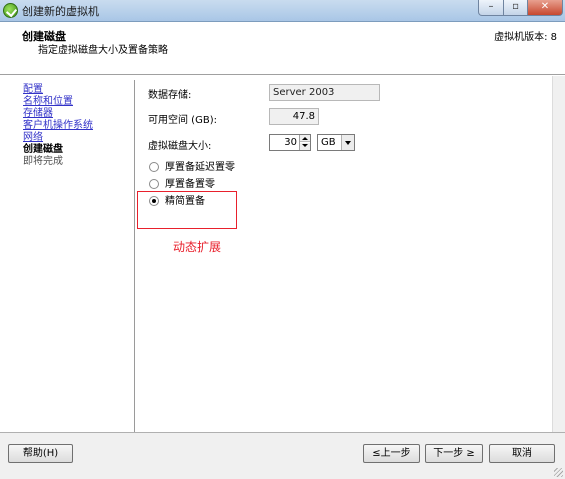 The height and width of the screenshot is (479, 565). I want to click on spin-down-arrow-icon, so click(305, 146).